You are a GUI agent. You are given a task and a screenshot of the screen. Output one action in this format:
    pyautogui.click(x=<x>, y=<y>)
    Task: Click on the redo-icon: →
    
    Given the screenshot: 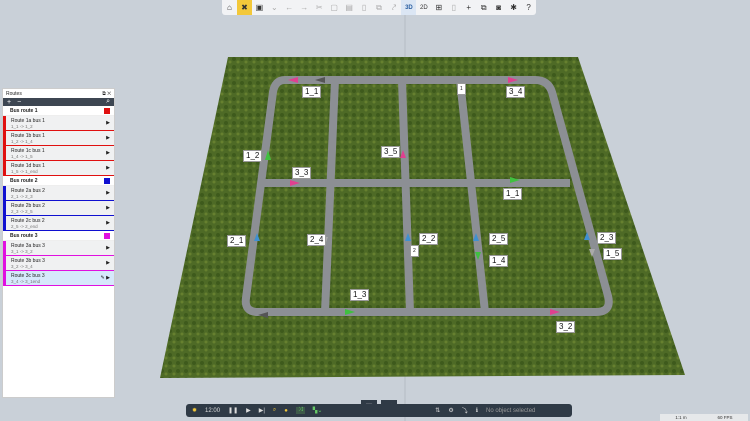 What is the action you would take?
    pyautogui.click(x=304, y=7)
    